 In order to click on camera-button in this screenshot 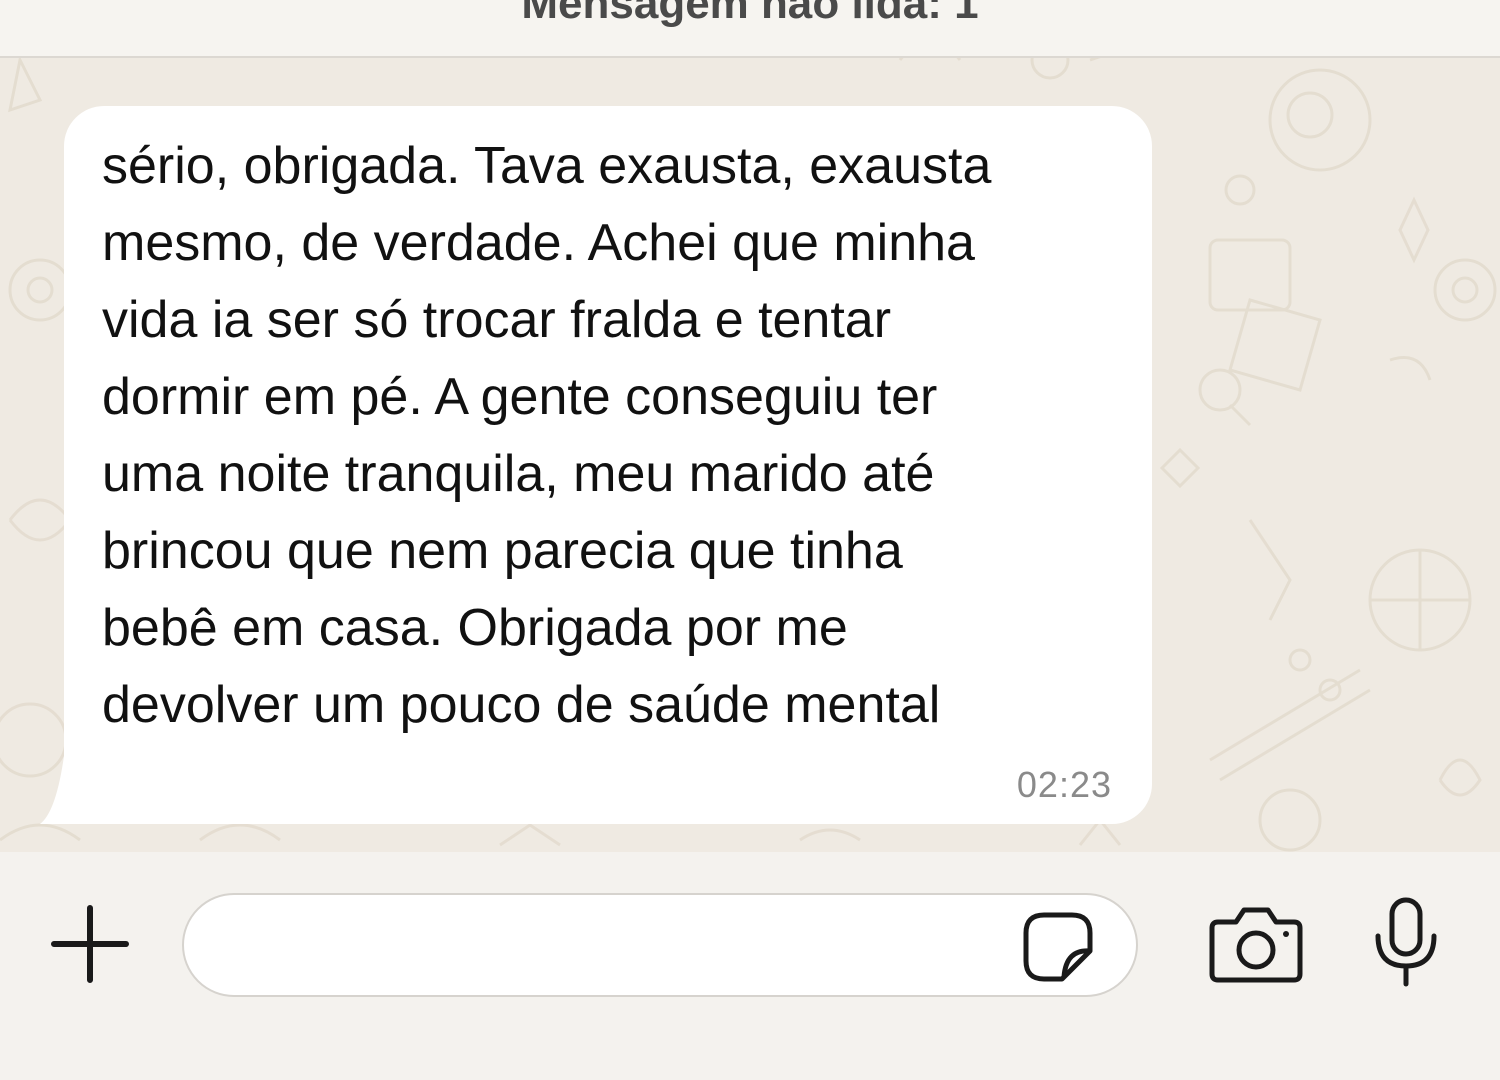, I will do `click(1256, 945)`.